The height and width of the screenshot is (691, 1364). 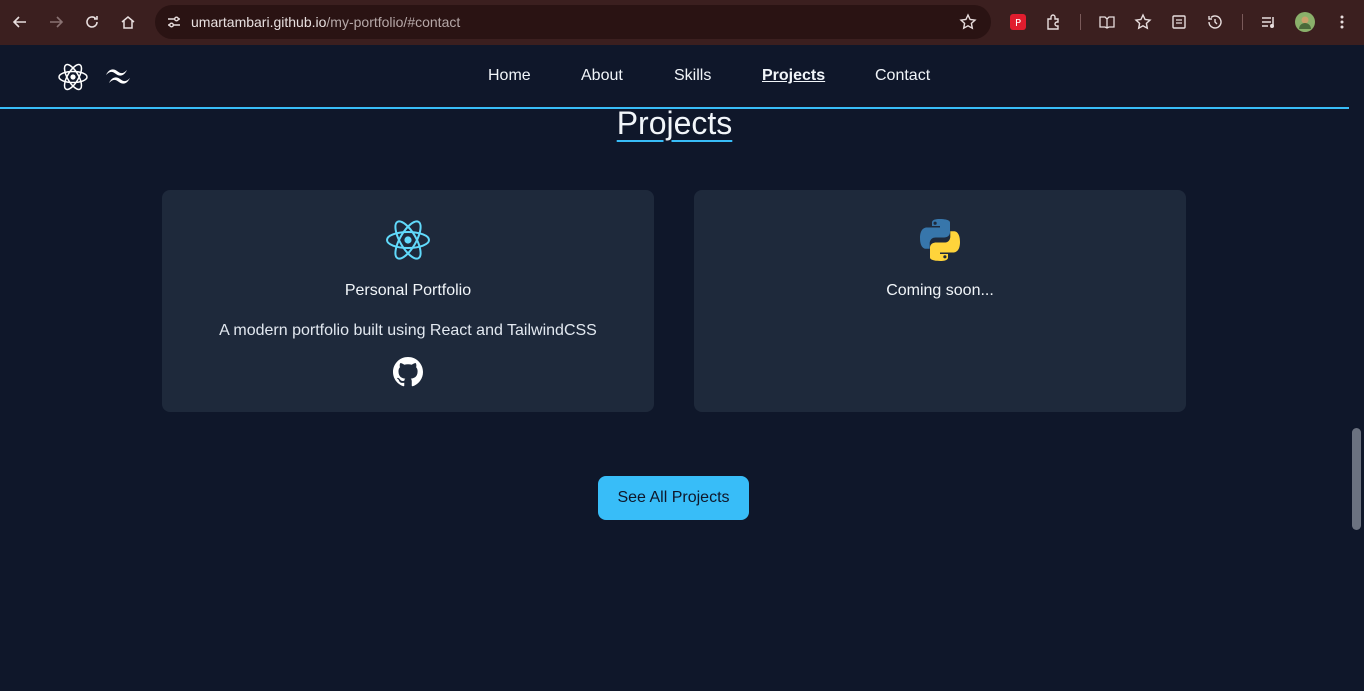 What do you see at coordinates (1143, 22) in the screenshot?
I see `bookmarks-icon` at bounding box center [1143, 22].